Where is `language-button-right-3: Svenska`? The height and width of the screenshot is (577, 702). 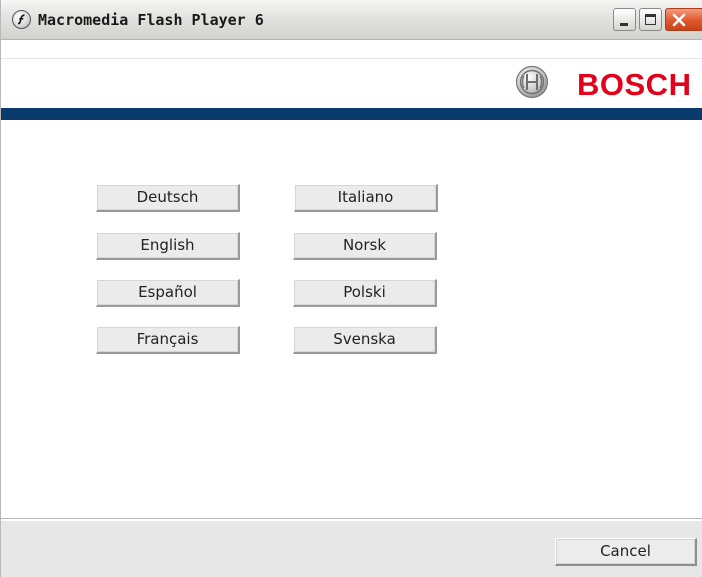
language-button-right-3: Svenska is located at coordinates (365, 340).